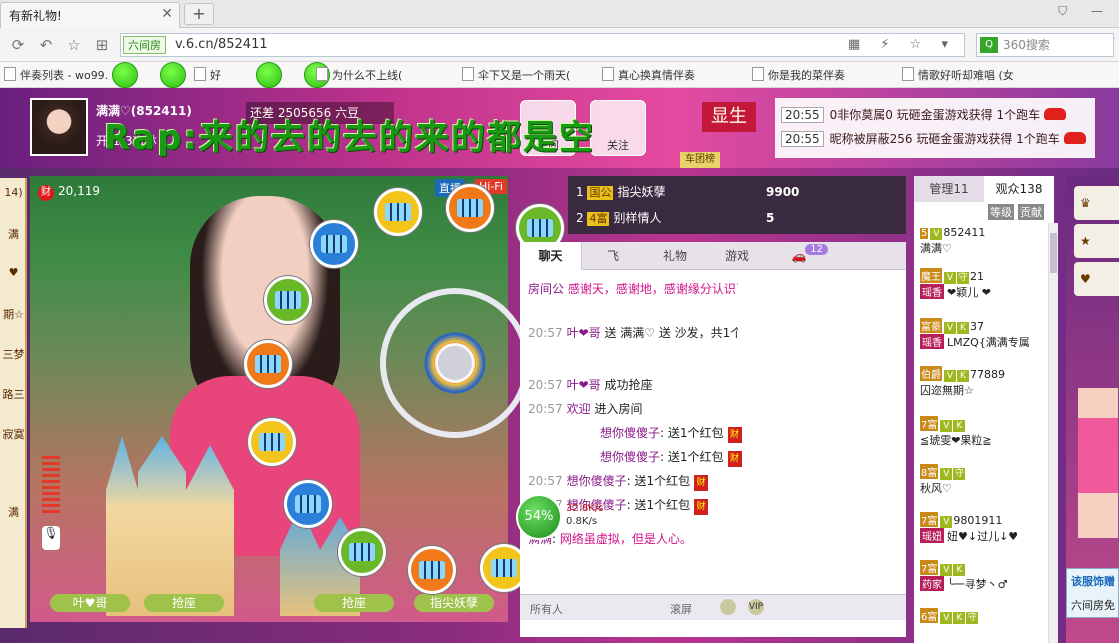 This screenshot has width=1119, height=643. Describe the element at coordinates (737, 205) in the screenshot. I see `gift-rank-board: 1 国公 指尖妖孽 9900 2 4富 别样情人 5` at that location.